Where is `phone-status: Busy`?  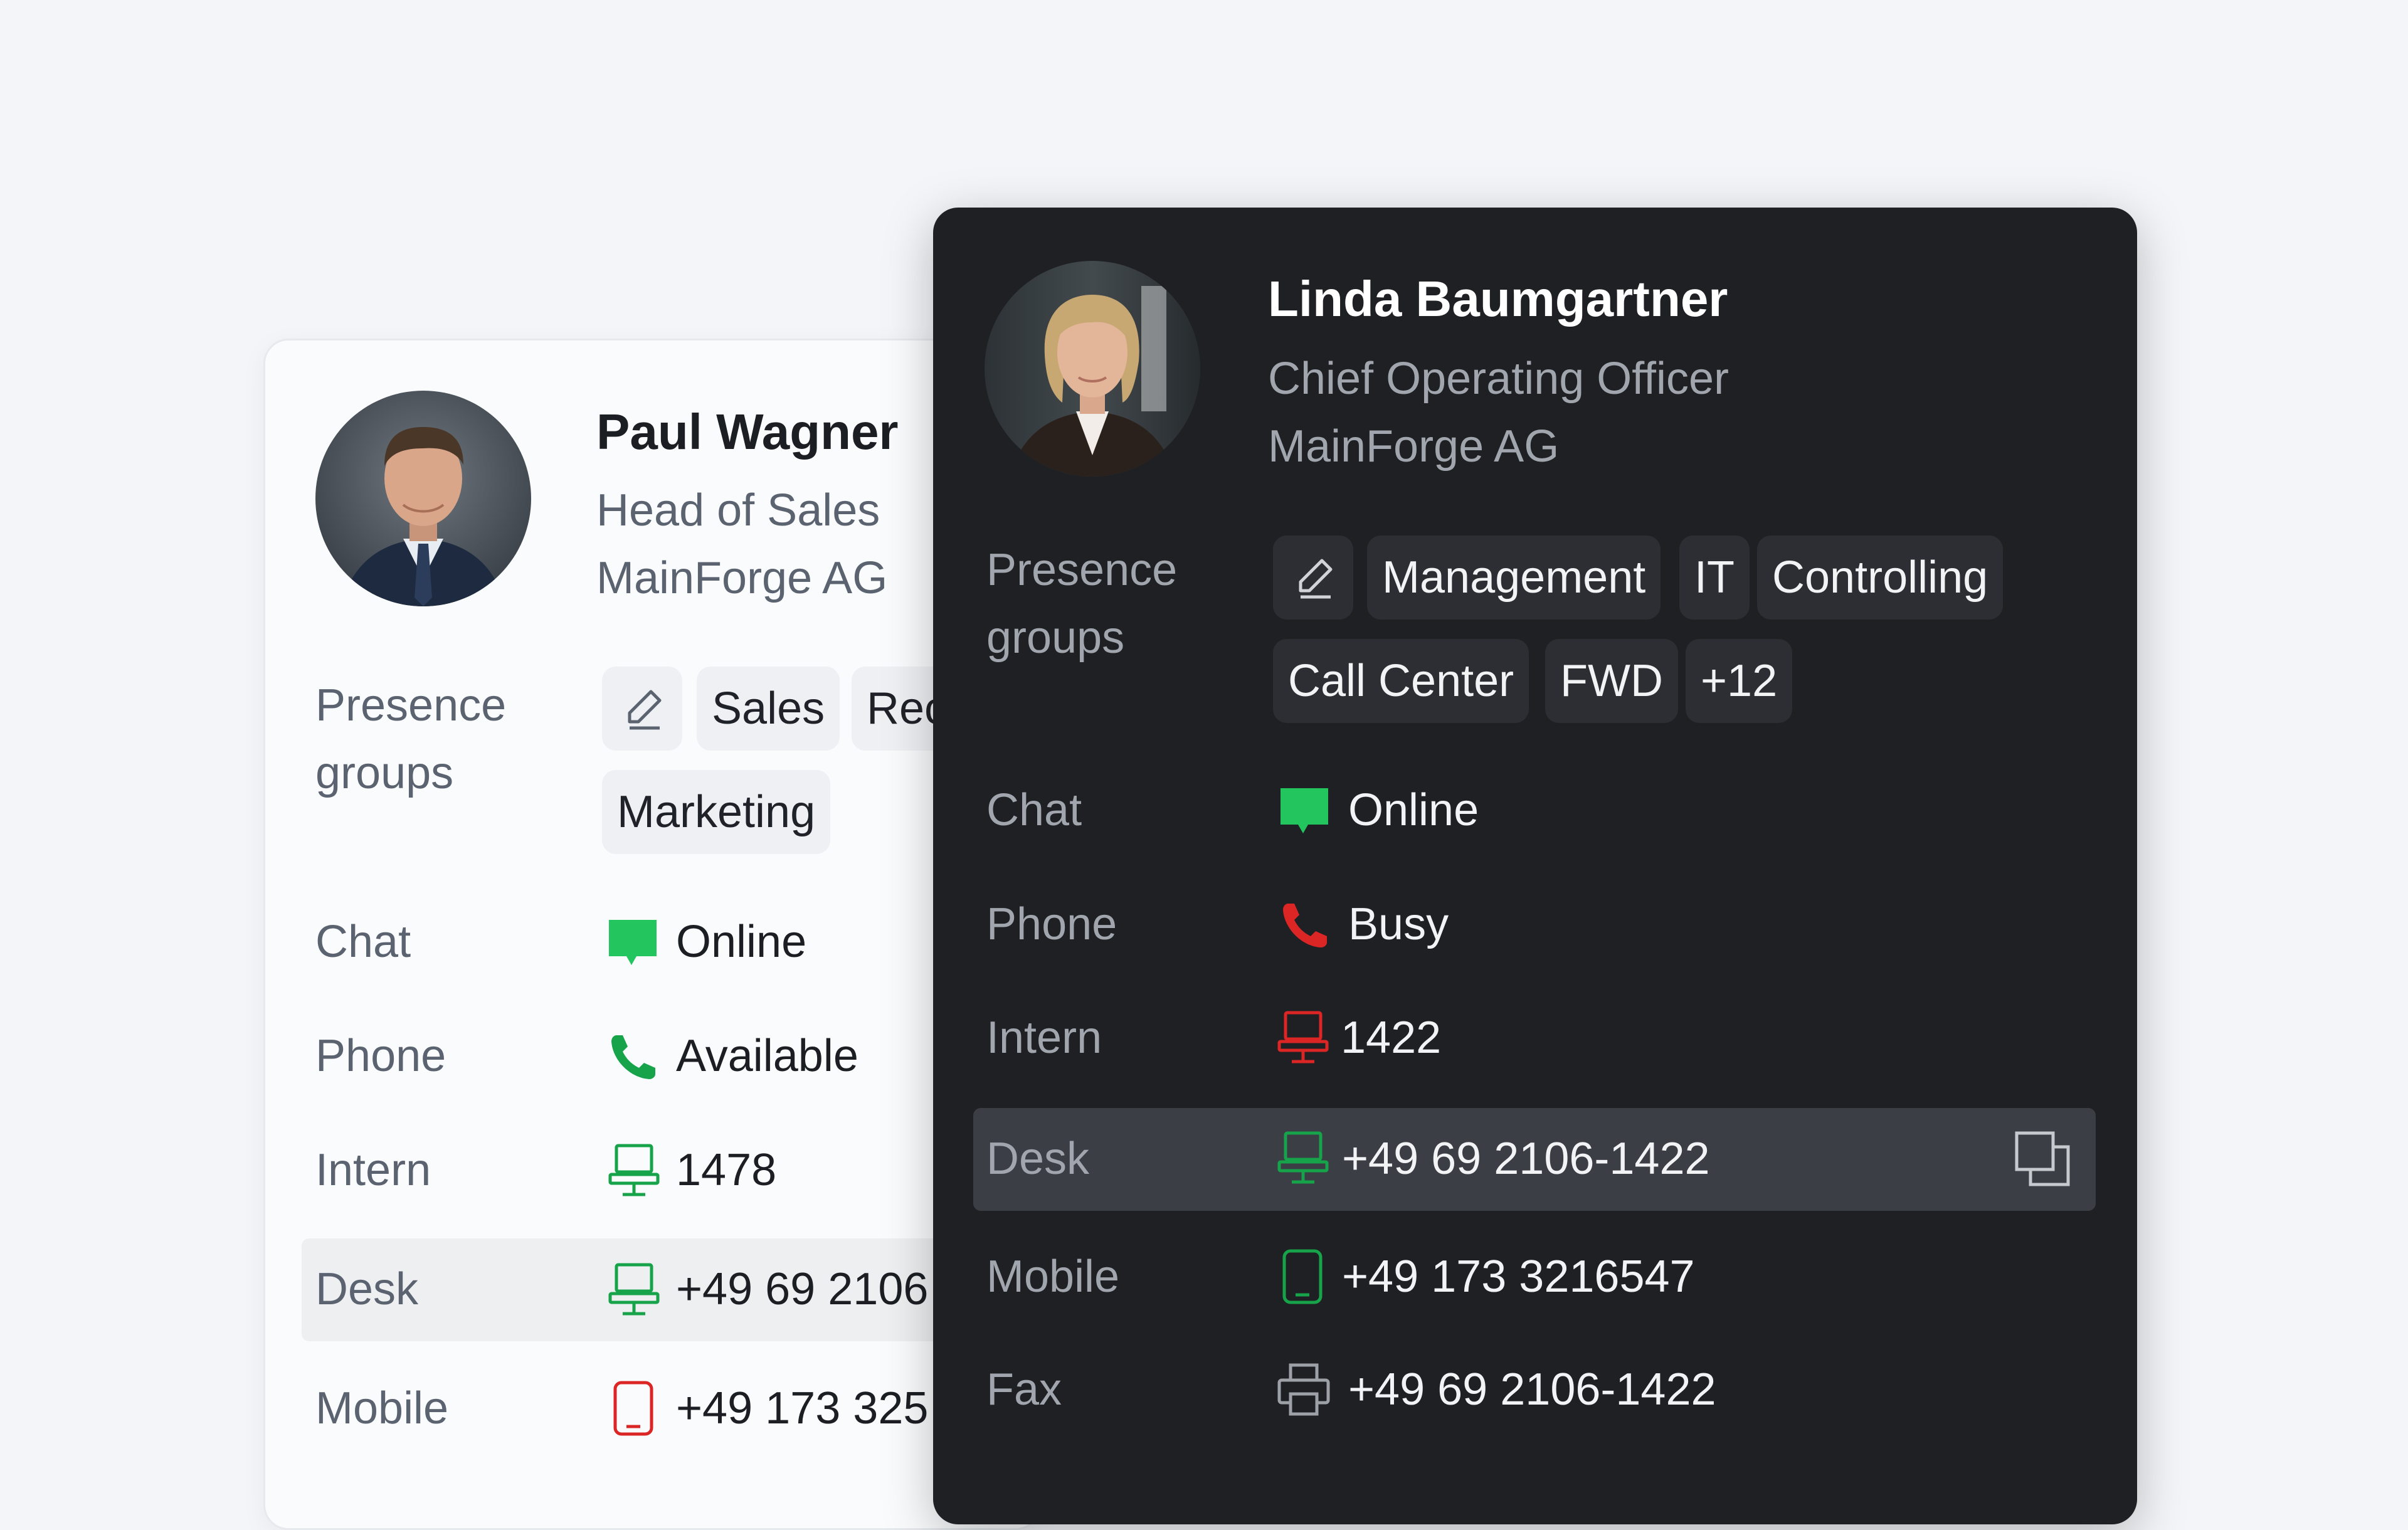
phone-status: Busy is located at coordinates (1398, 924).